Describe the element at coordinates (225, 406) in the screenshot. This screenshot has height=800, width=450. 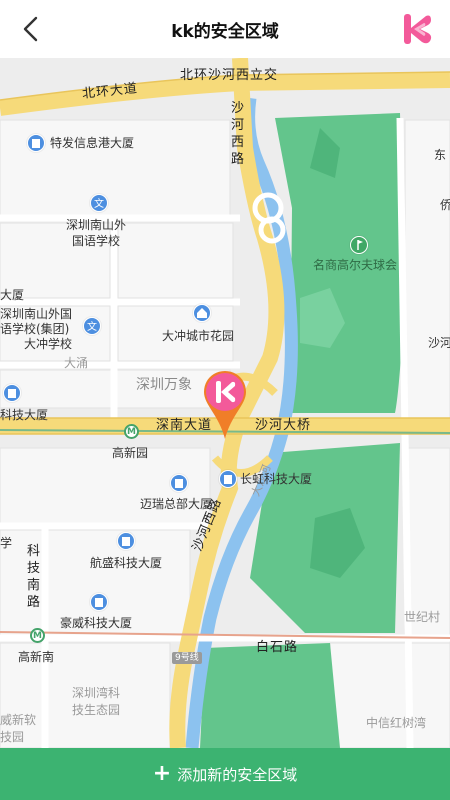
I see `location-pin-icon` at that location.